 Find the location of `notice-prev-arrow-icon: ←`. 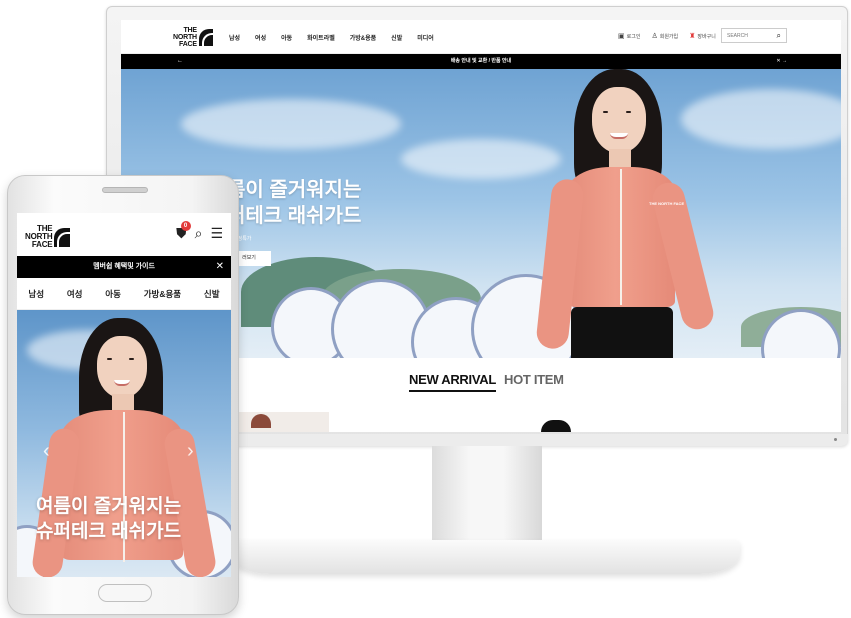

notice-prev-arrow-icon: ← is located at coordinates (180, 61).